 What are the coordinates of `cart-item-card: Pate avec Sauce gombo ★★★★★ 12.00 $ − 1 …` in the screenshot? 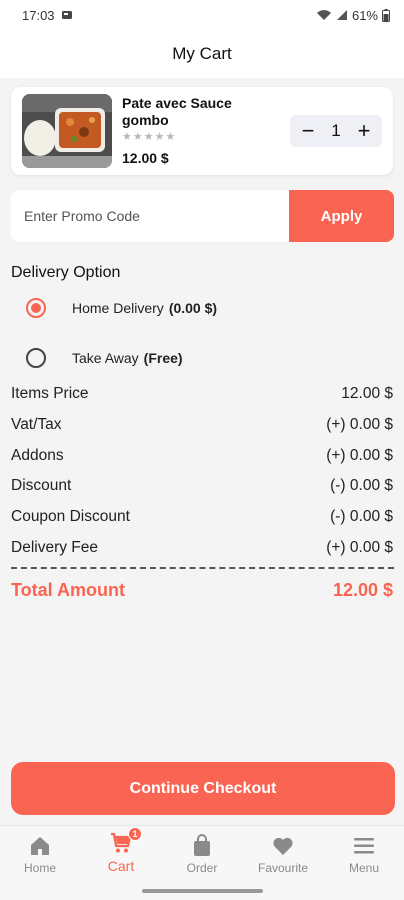 It's located at (202, 131).